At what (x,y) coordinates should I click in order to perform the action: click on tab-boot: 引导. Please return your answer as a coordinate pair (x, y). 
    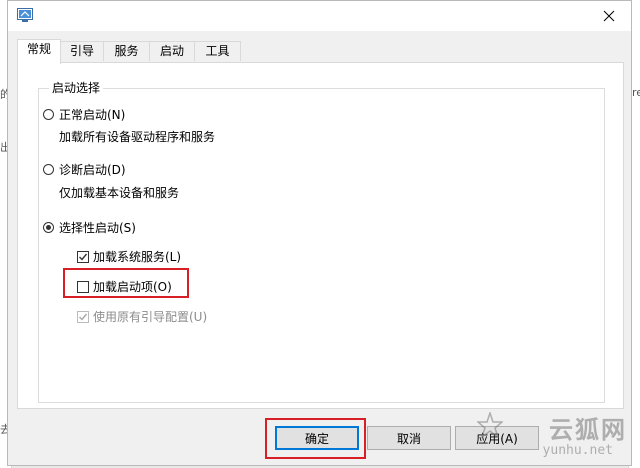
    Looking at the image, I should click on (82, 51).